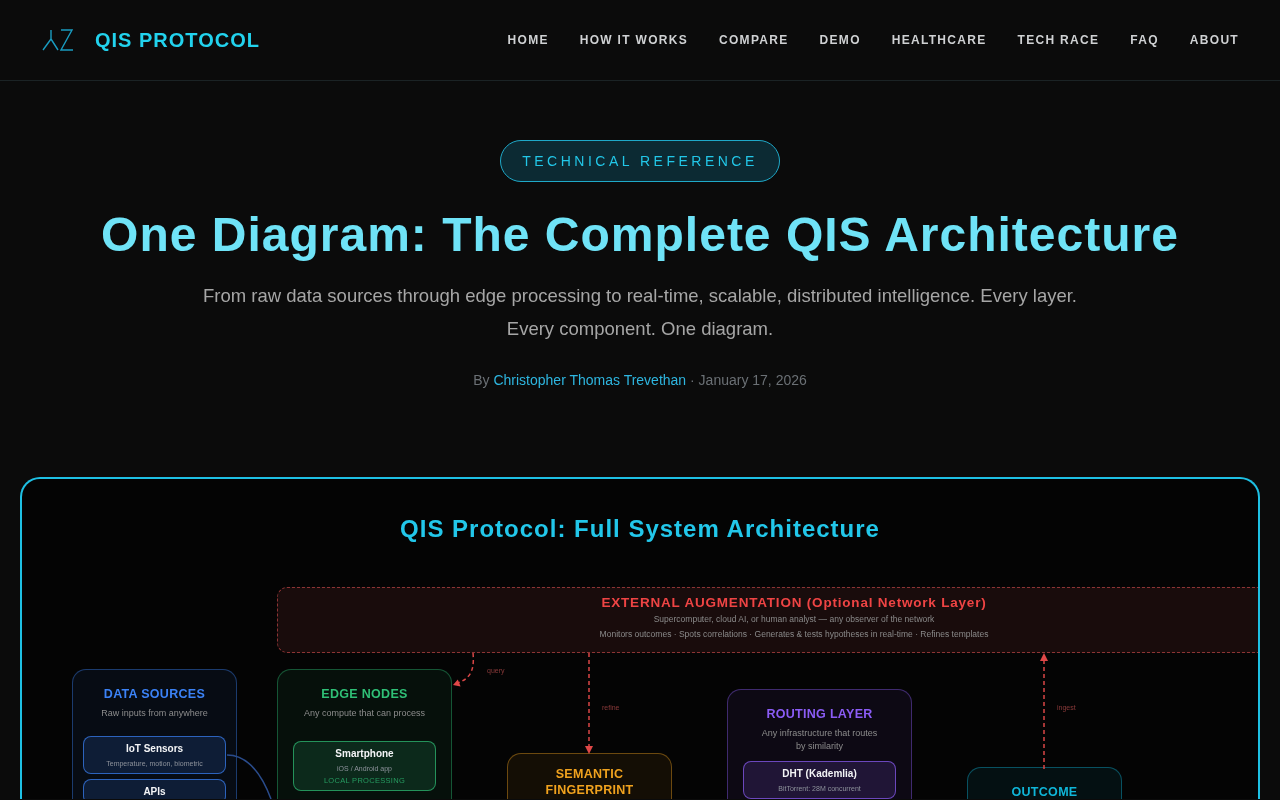 The image size is (1280, 800). I want to click on connector-line, so click(249, 776).